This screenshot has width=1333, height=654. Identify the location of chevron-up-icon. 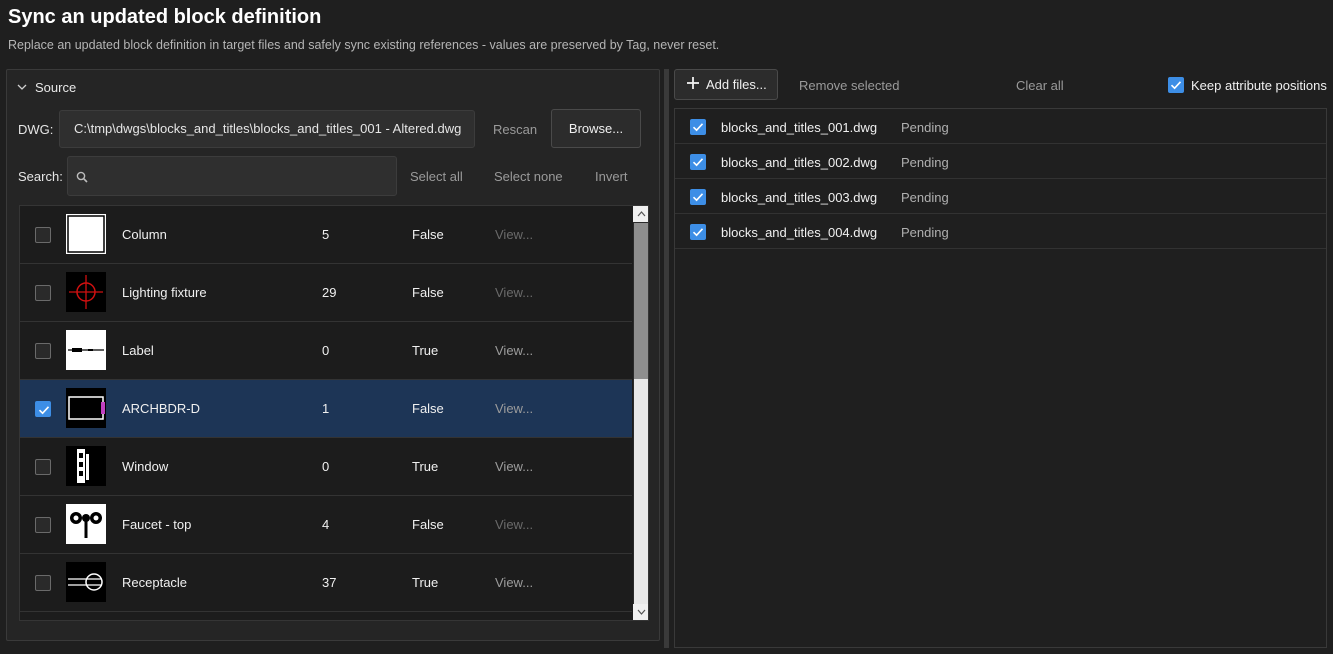
(641, 214).